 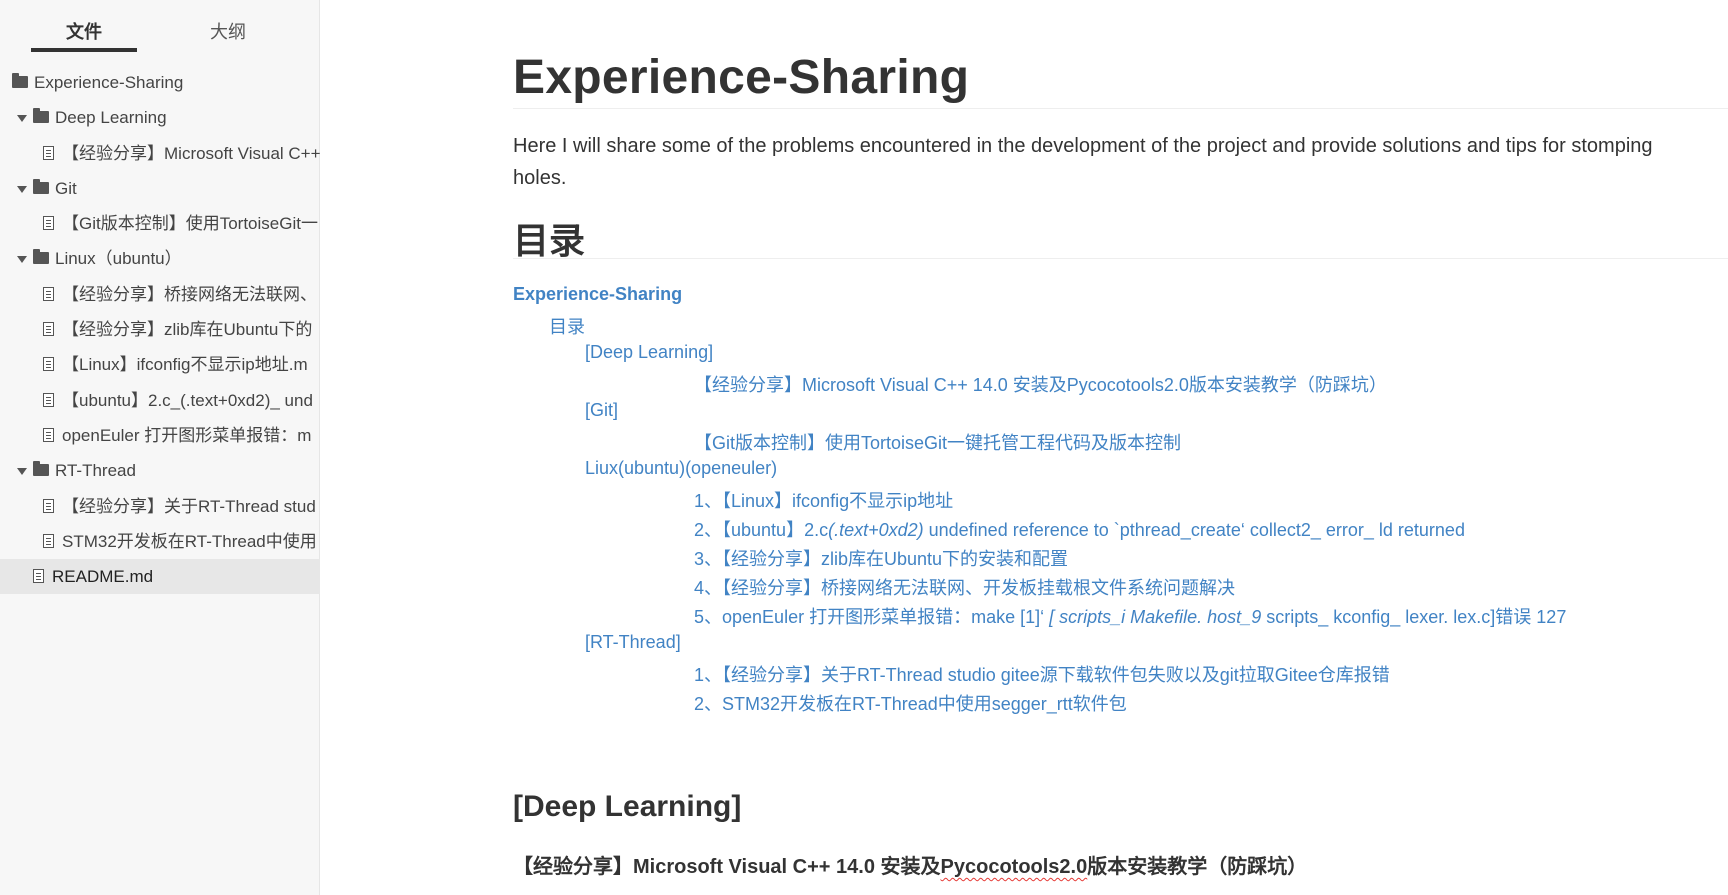 I want to click on toc-heading: 目录, so click(x=549, y=240).